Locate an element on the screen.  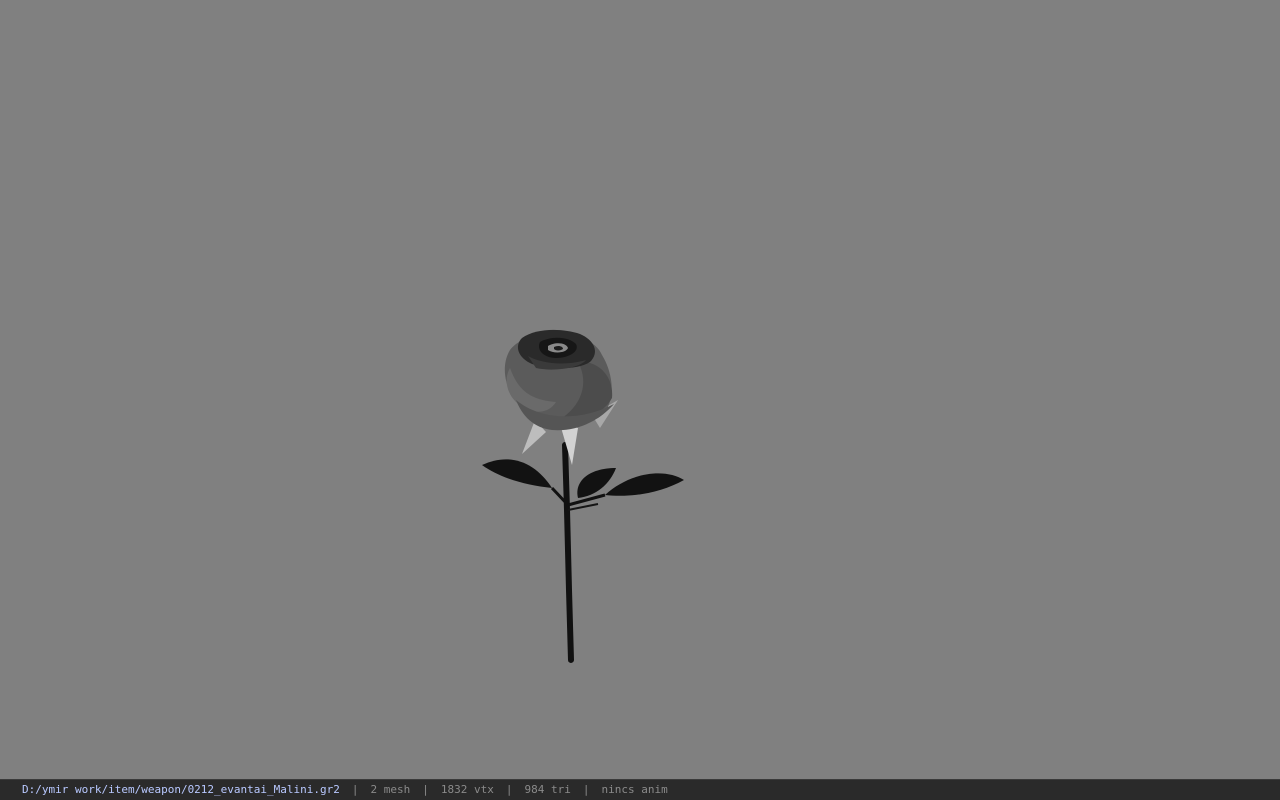
animation-status: nincs anim is located at coordinates (634, 789).